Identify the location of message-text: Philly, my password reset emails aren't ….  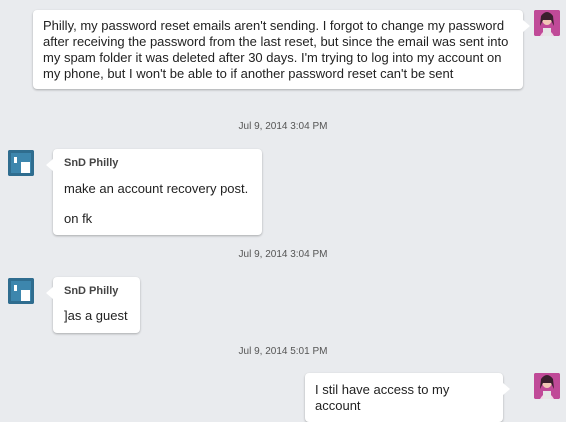
(277, 49).